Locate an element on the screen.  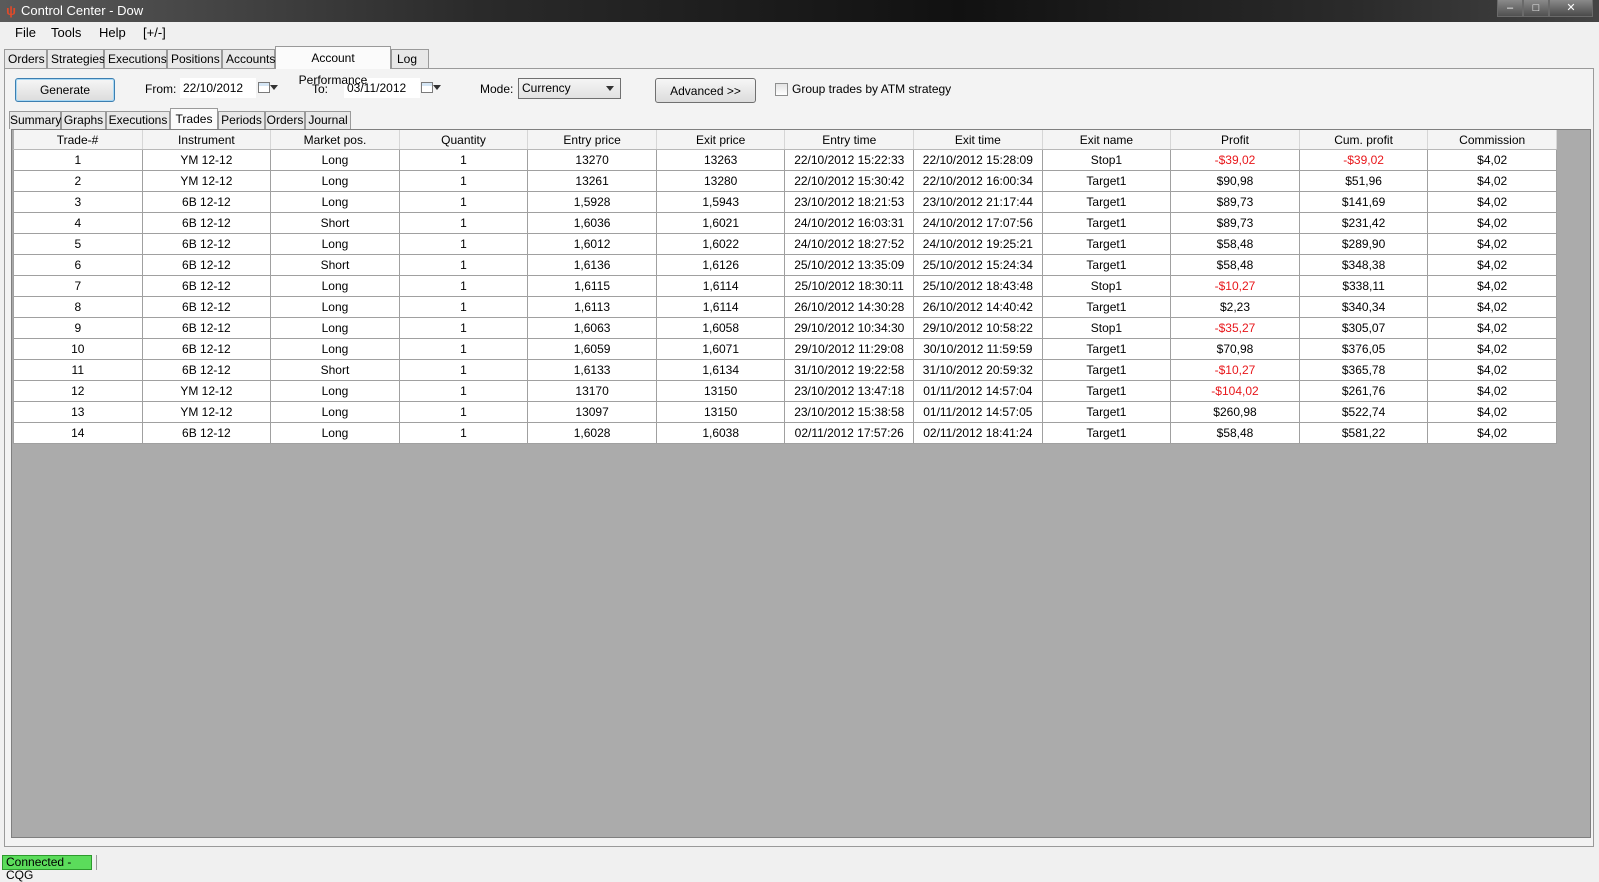
tab-strategies: Strategies is located at coordinates (76, 58).